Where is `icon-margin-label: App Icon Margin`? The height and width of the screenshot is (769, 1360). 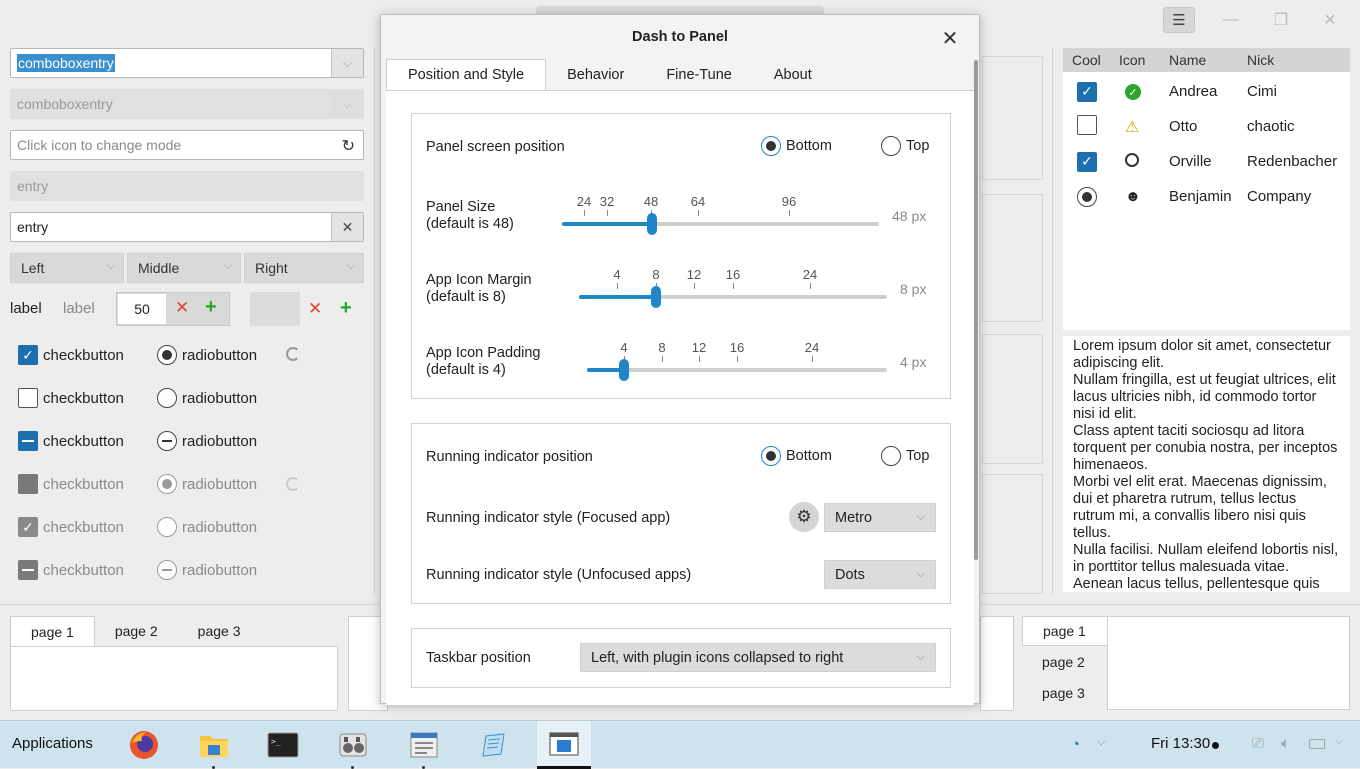 icon-margin-label: App Icon Margin is located at coordinates (479, 280).